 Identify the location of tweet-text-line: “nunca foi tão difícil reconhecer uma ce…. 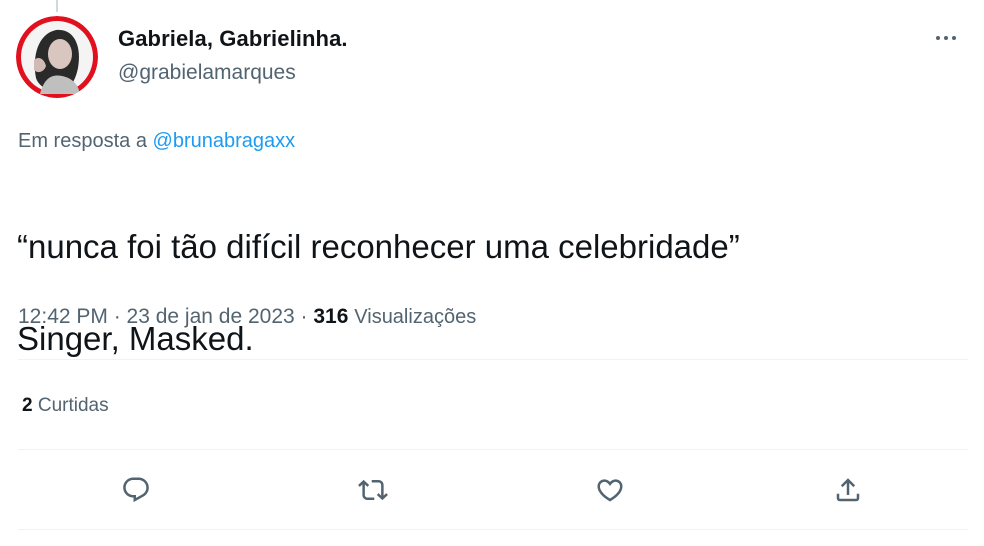
(378, 246).